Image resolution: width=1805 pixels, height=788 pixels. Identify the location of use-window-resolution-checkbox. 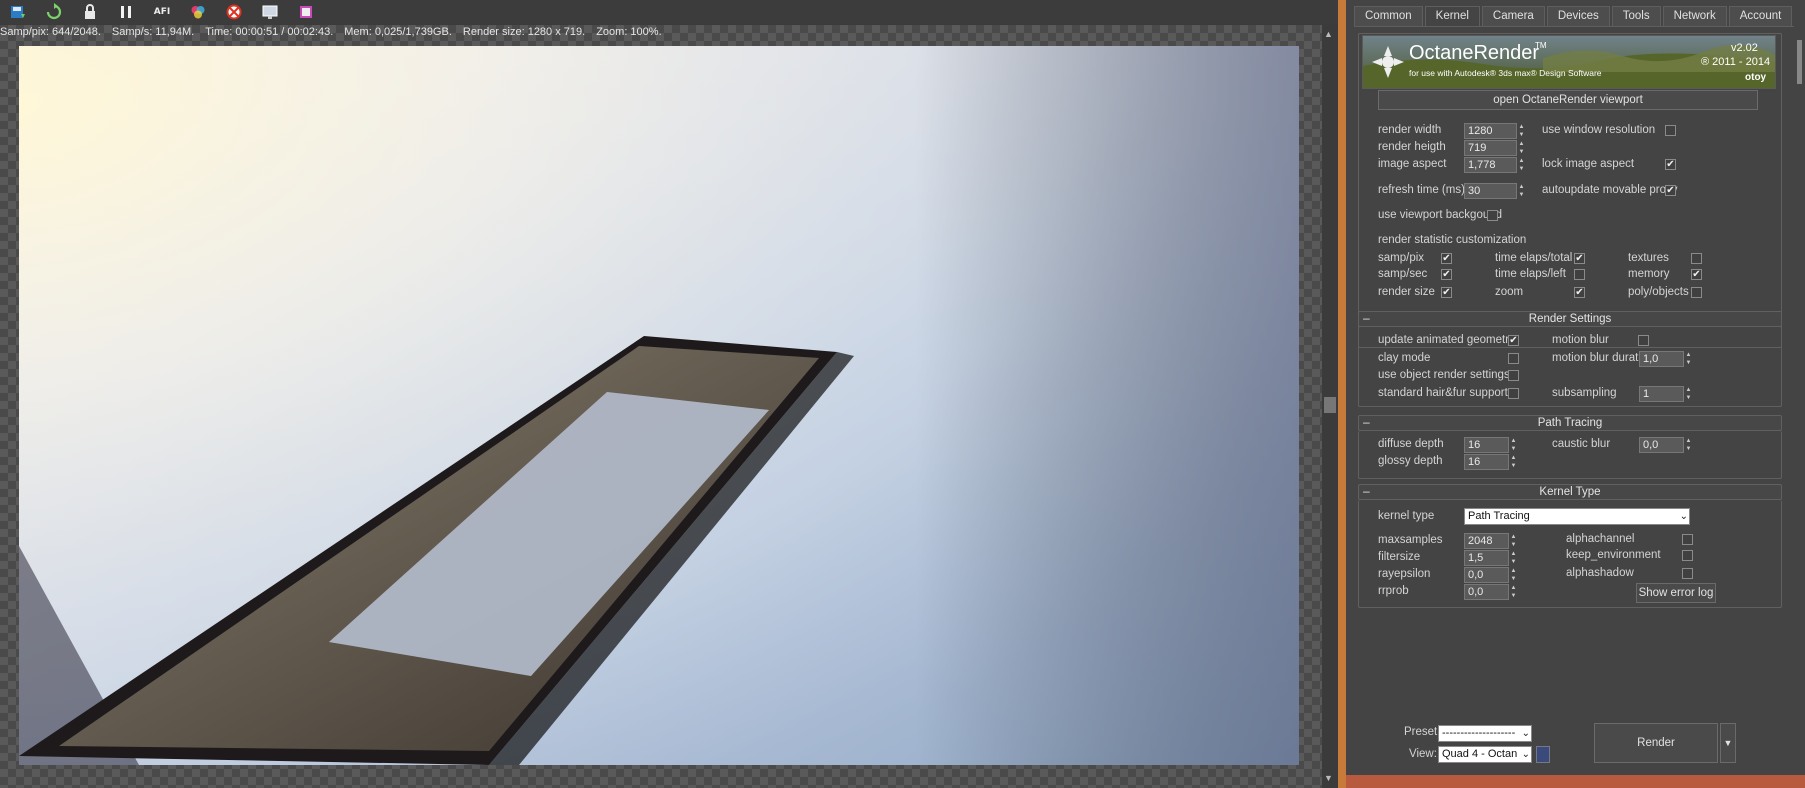
(1670, 130).